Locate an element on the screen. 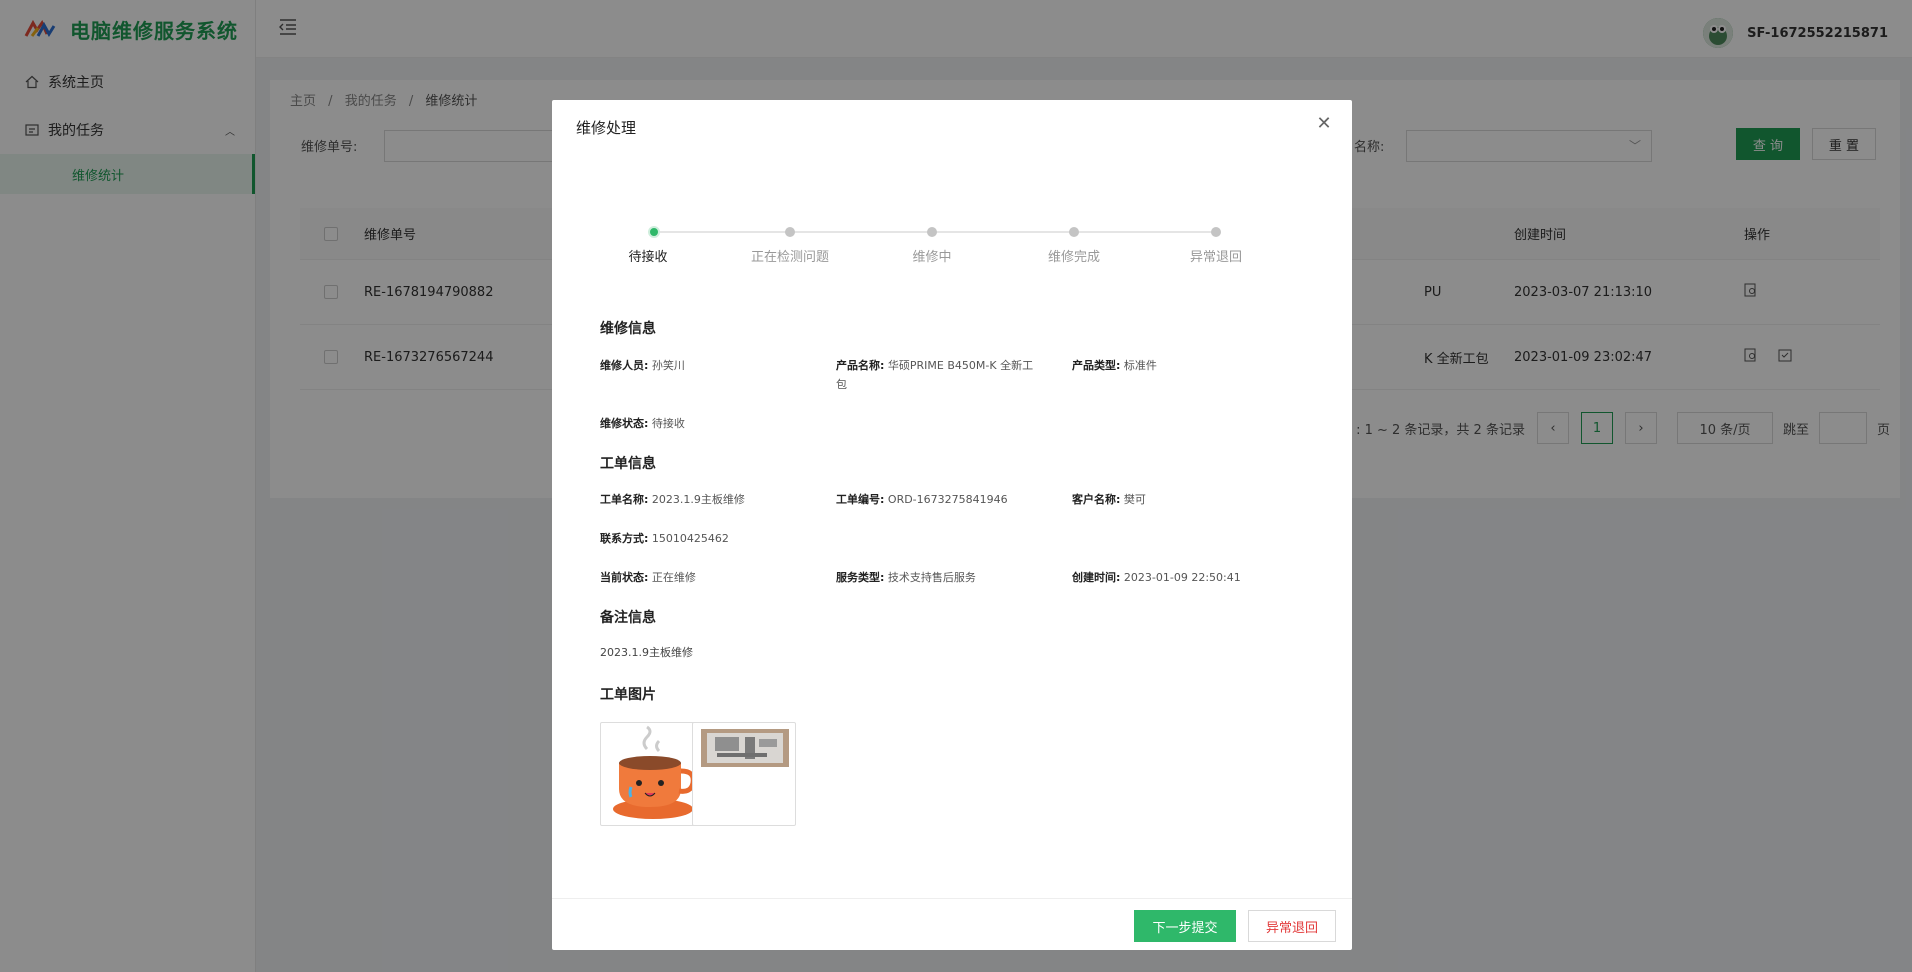  step-label: 维修完成 is located at coordinates (1074, 257).